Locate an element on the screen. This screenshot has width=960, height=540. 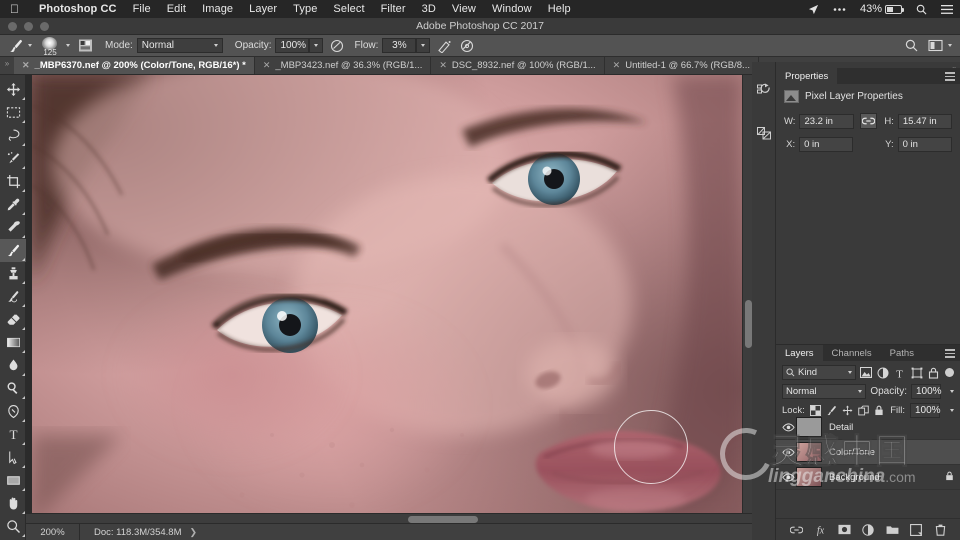
workspace-switcher-icon is located at coordinates (940, 45).